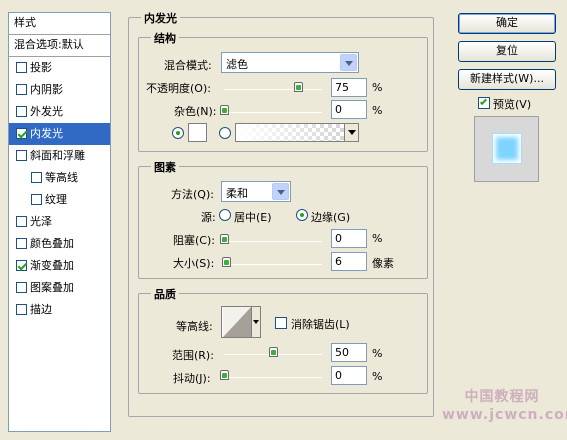  Describe the element at coordinates (227, 262) in the screenshot. I see `size-slider-thumb` at that location.